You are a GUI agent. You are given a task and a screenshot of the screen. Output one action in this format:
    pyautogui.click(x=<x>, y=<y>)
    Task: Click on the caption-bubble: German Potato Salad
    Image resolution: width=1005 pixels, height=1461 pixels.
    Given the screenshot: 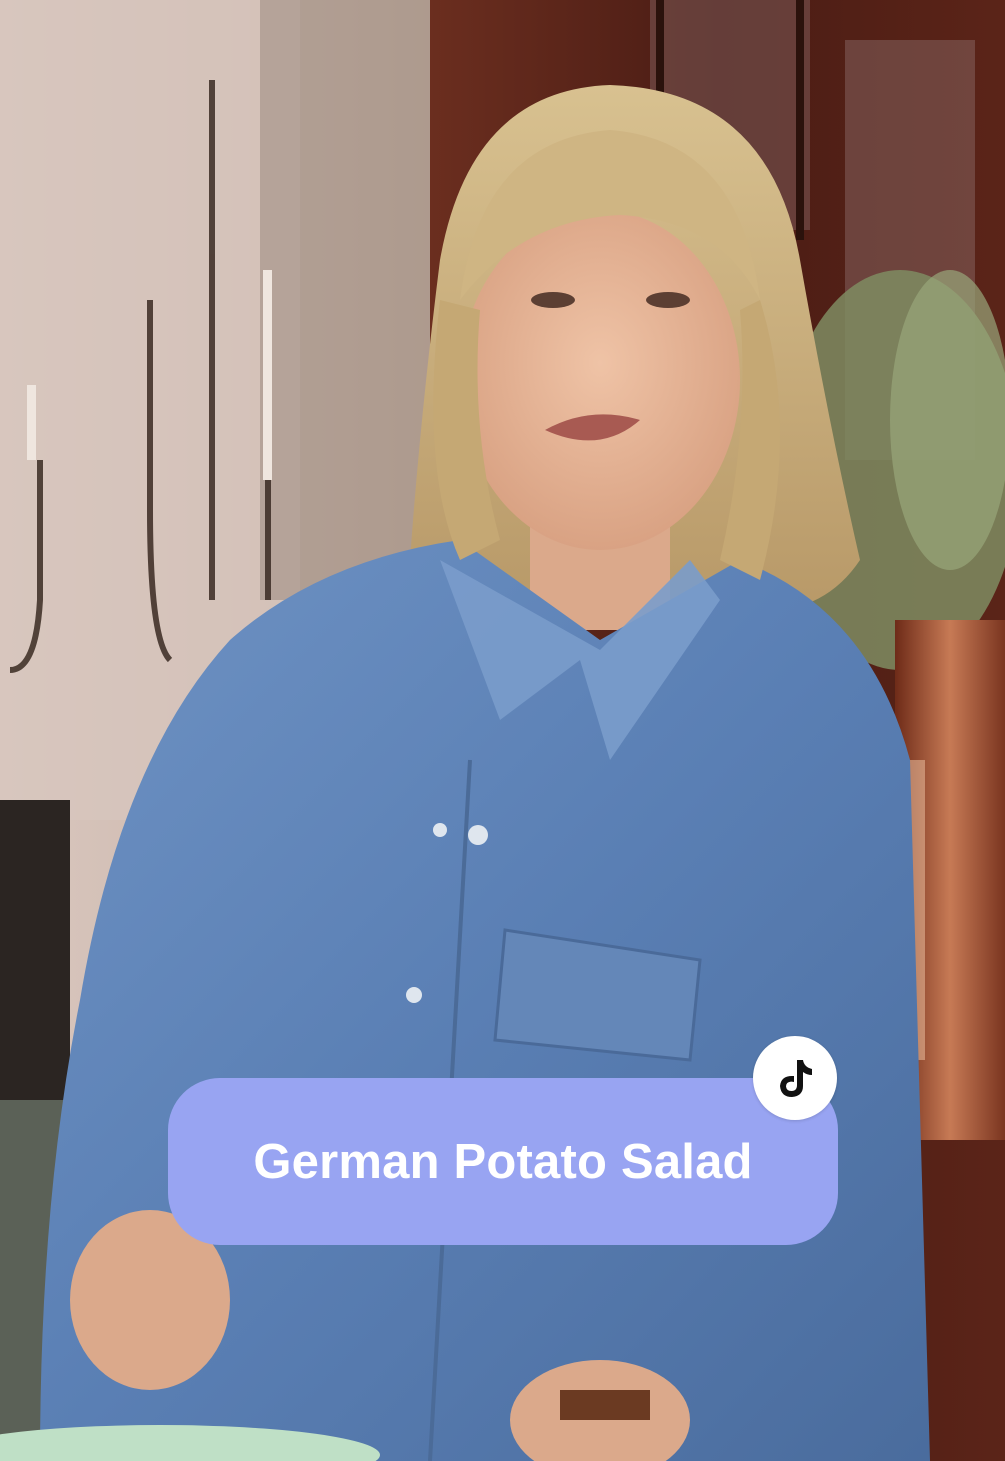 What is the action you would take?
    pyautogui.click(x=503, y=1161)
    